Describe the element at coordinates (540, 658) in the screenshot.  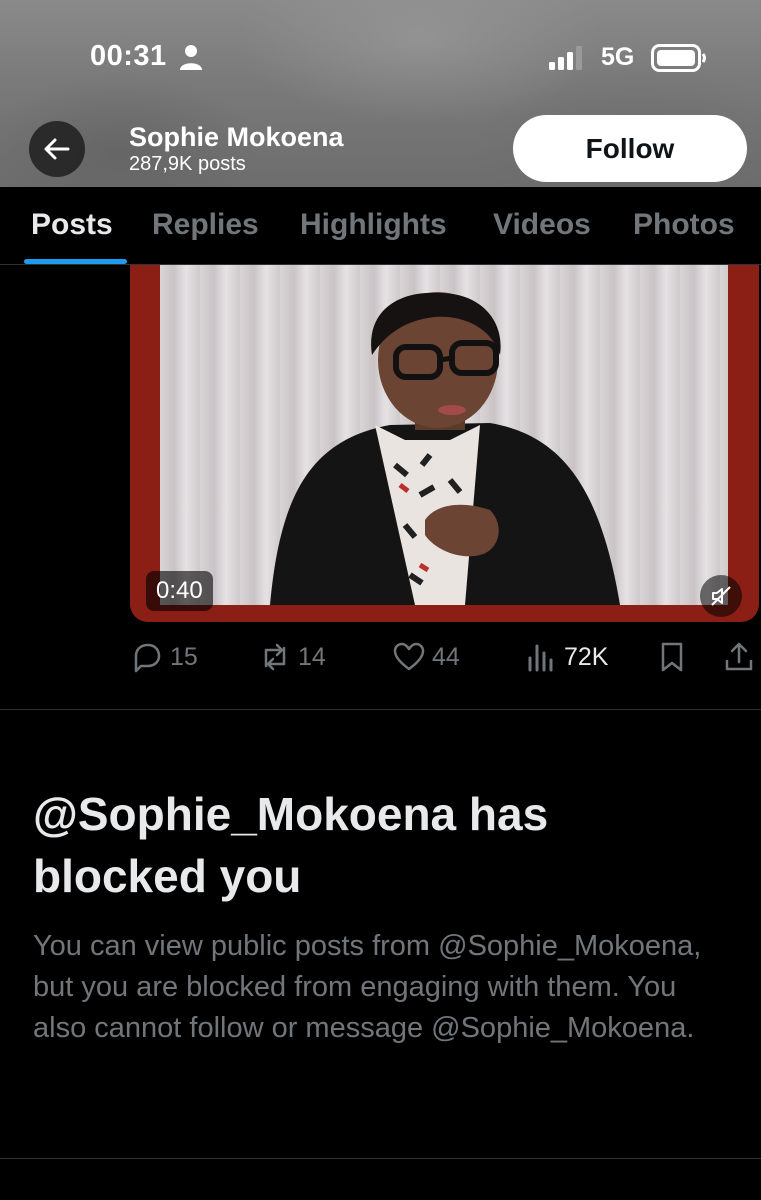
I see `views-chart-icon` at that location.